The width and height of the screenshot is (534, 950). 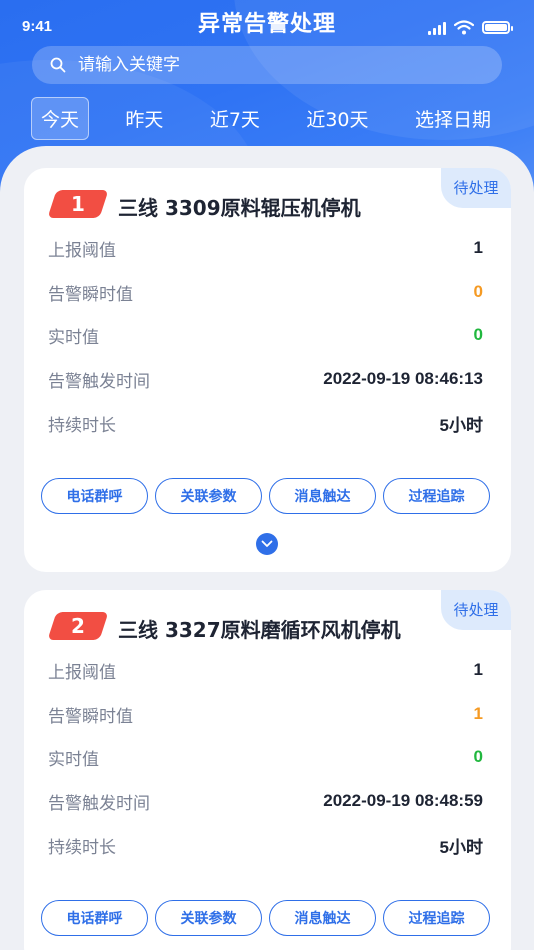 What do you see at coordinates (144, 118) in the screenshot?
I see `tab-yesterday: 昨天` at bounding box center [144, 118].